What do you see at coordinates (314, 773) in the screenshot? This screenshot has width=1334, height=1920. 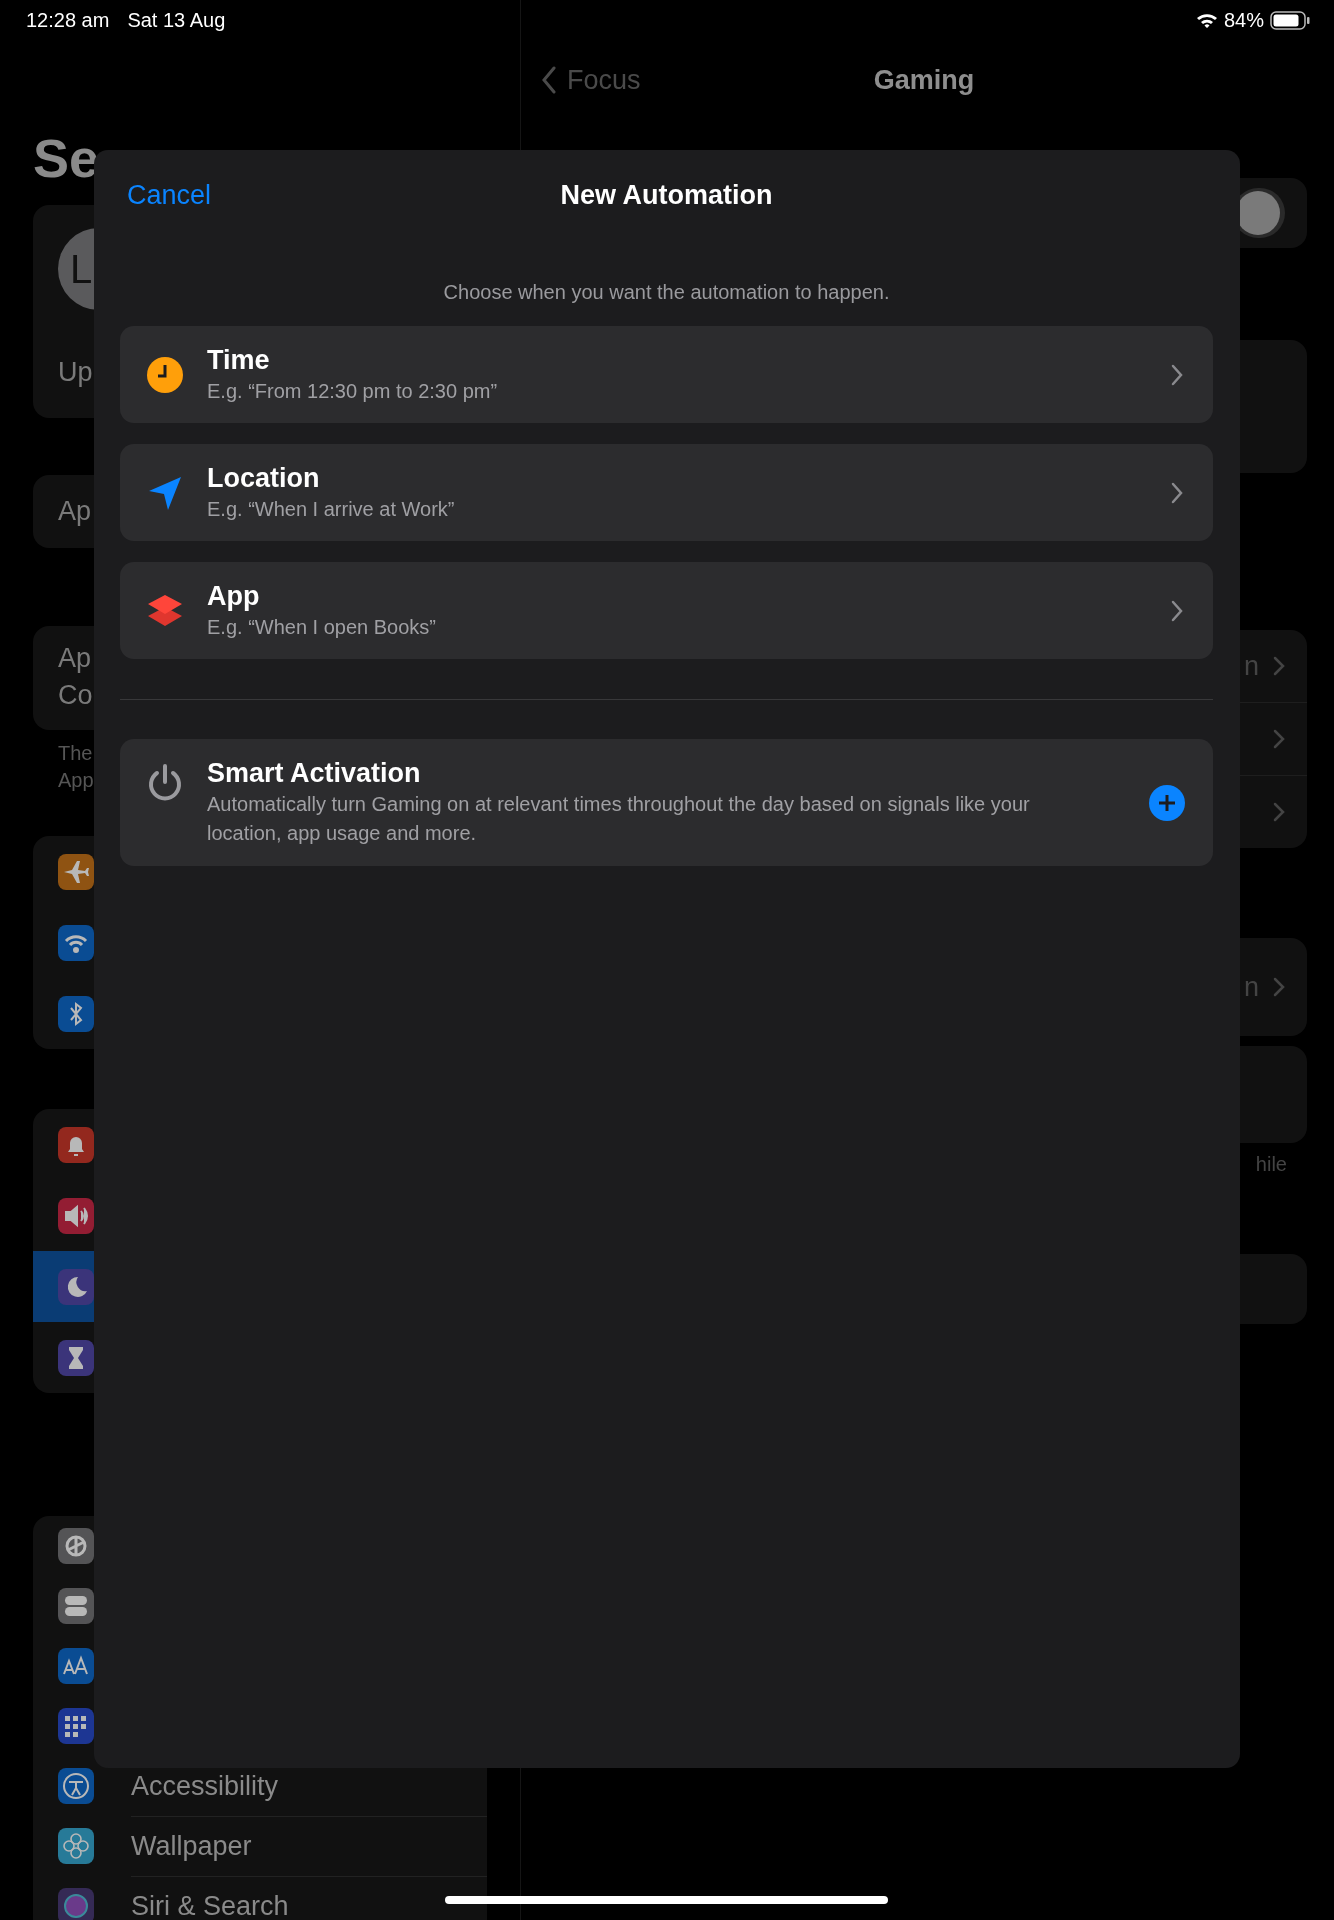 I see `smart-activation-title: Smart Activation` at bounding box center [314, 773].